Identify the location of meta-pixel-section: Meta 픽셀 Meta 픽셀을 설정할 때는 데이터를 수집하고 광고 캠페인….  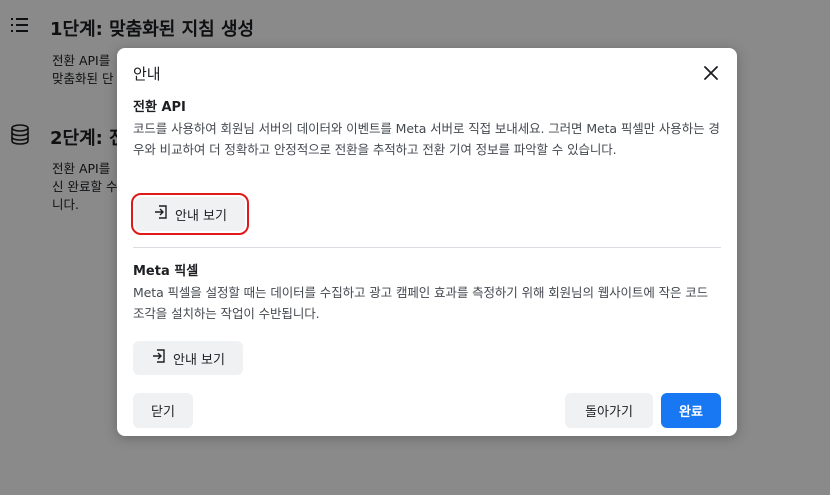
(428, 293).